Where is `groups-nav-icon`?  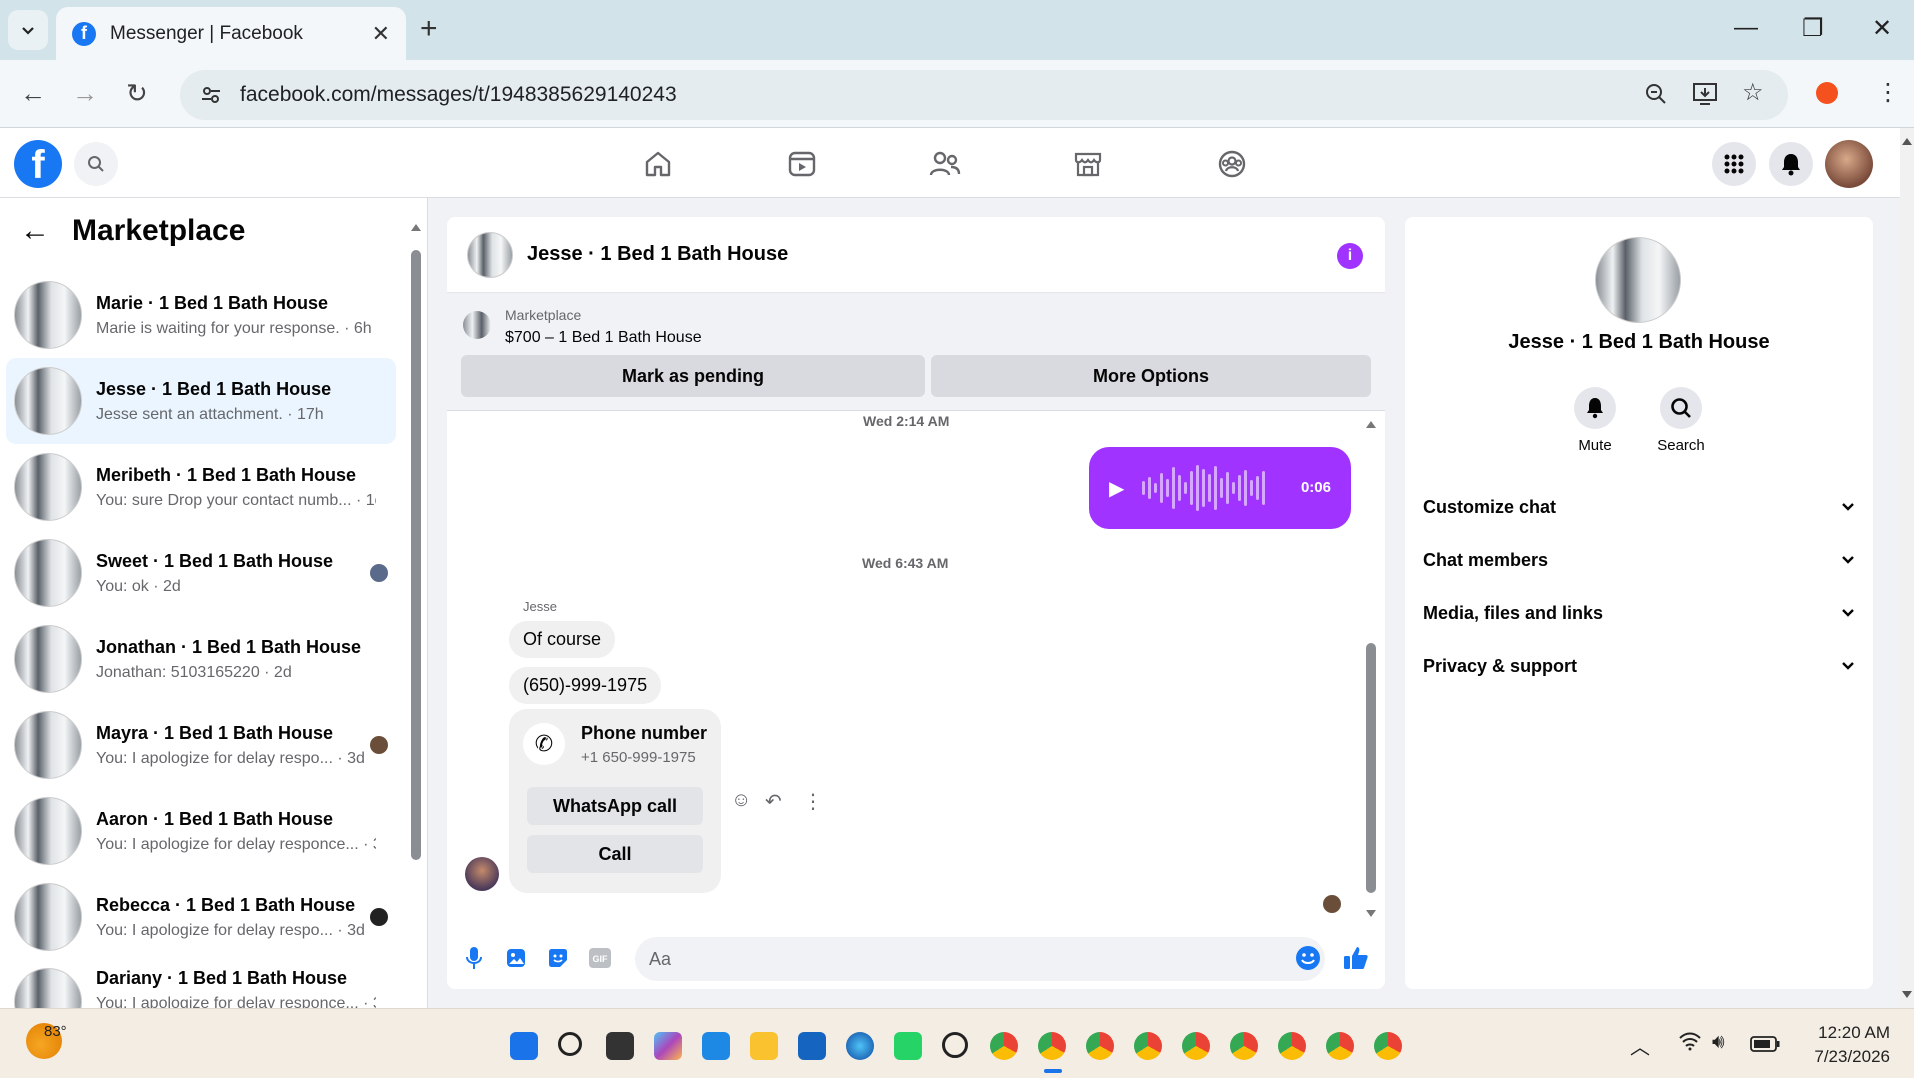
groups-nav-icon is located at coordinates (1232, 164).